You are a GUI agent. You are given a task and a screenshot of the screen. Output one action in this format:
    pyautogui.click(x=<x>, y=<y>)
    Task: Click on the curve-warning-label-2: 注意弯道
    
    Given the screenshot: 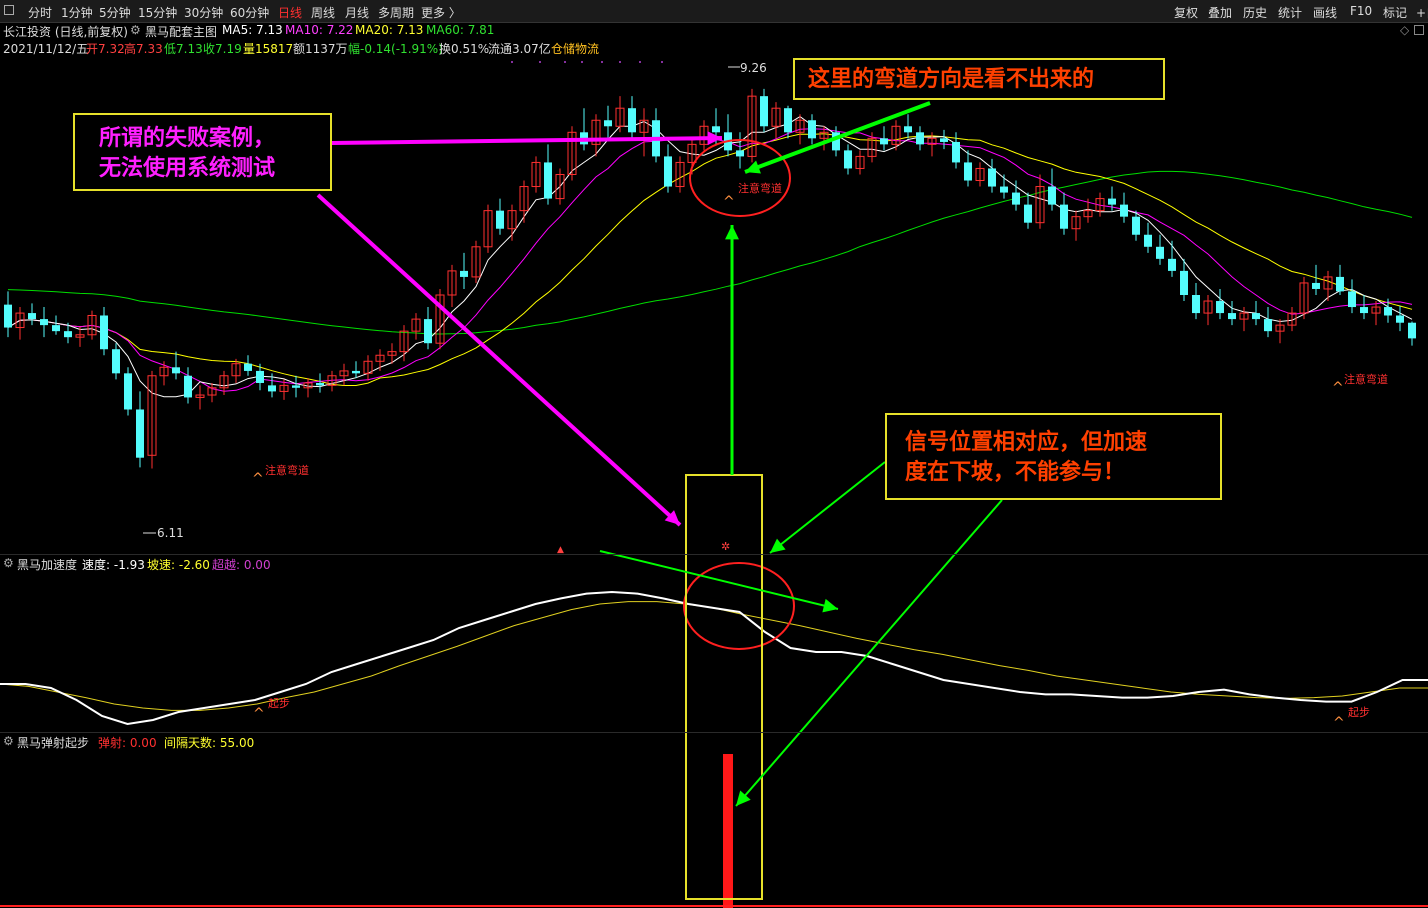 What is the action you would take?
    pyautogui.click(x=760, y=188)
    